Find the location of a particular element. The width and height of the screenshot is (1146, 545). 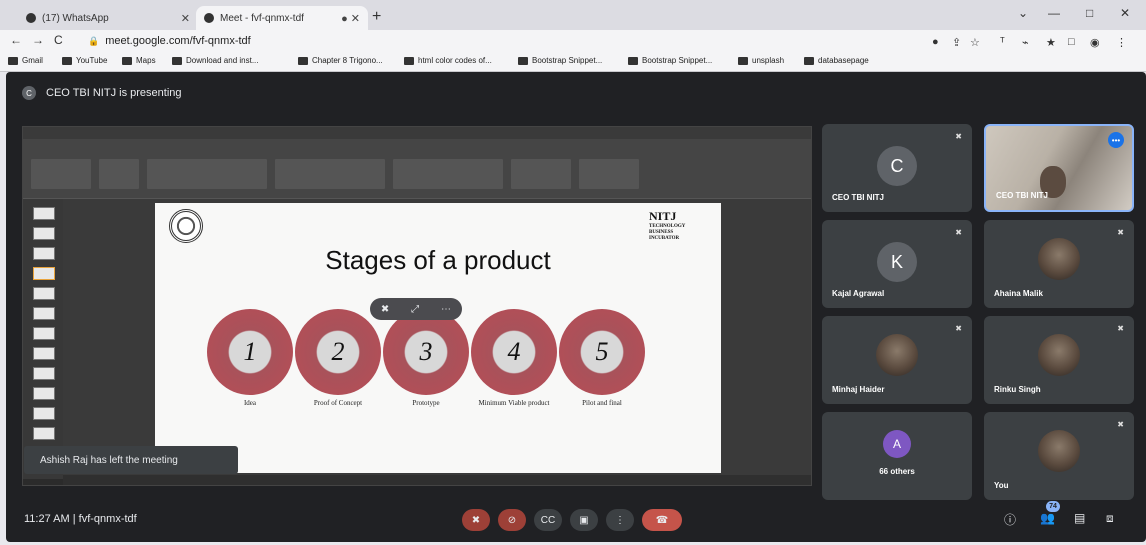

powerpoint-ribbon is located at coordinates (417, 169).